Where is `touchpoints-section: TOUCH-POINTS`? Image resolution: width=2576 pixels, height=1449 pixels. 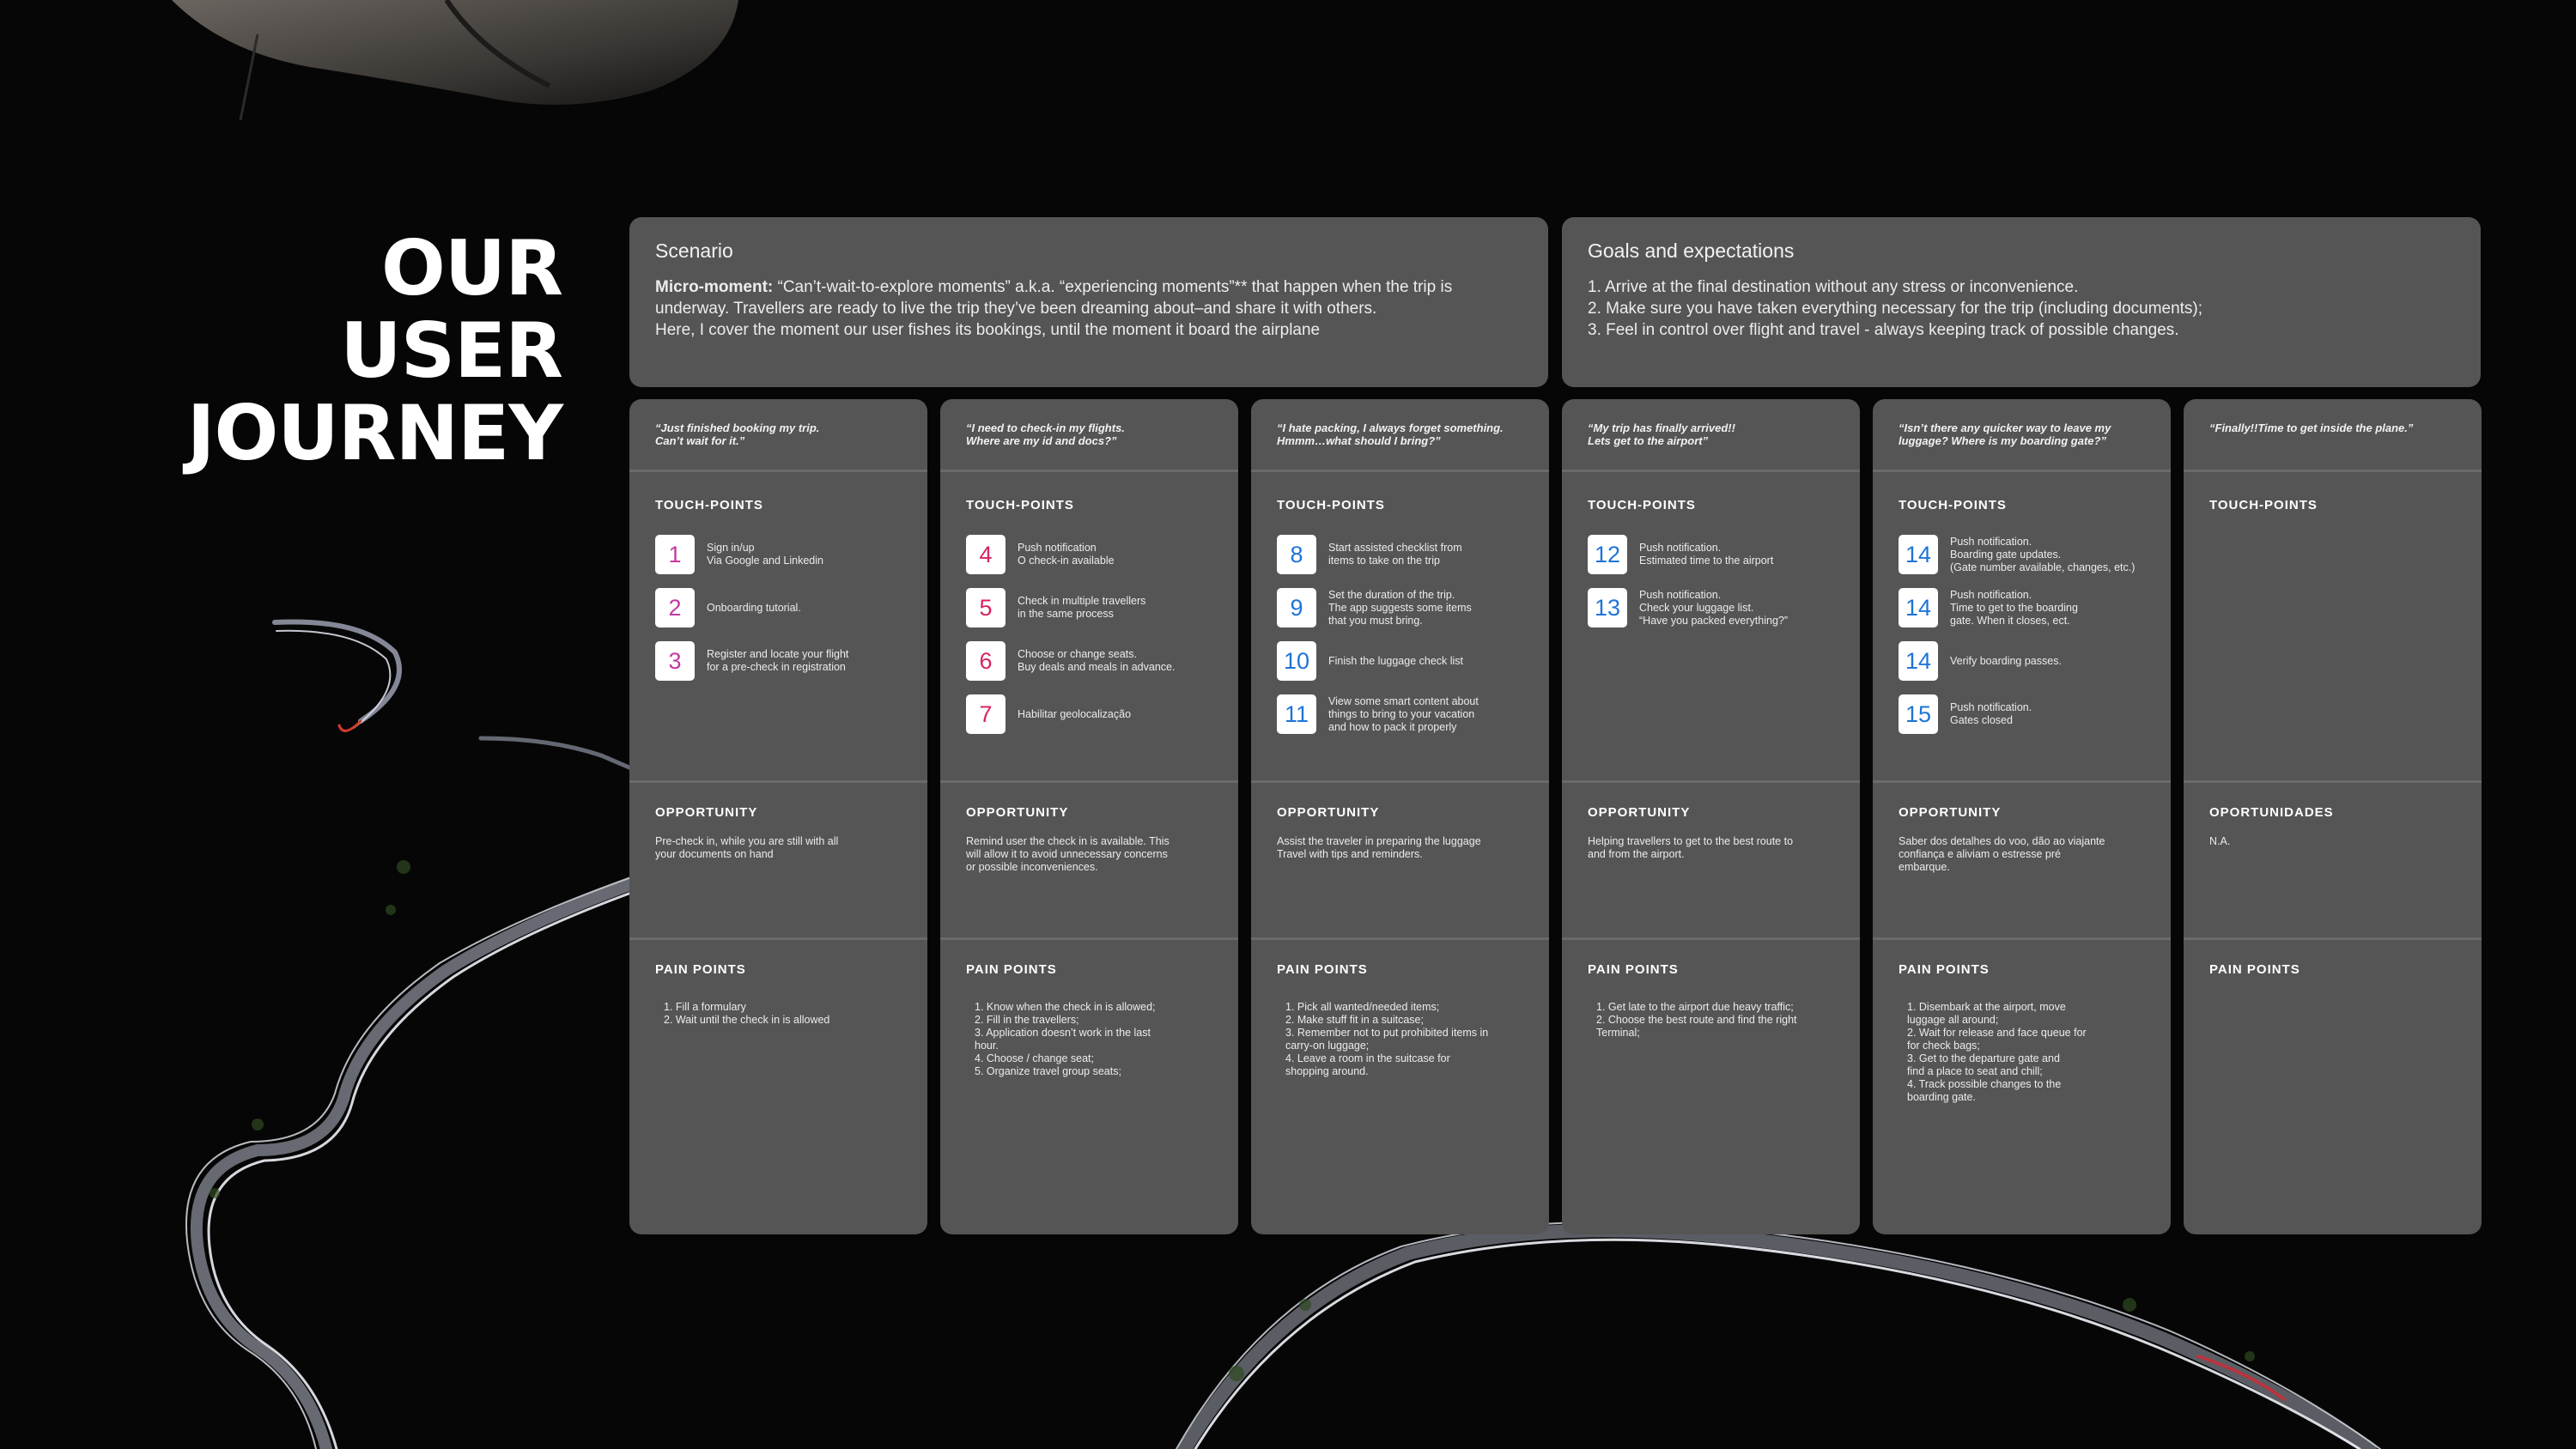 touchpoints-section: TOUCH-POINTS is located at coordinates (2333, 626).